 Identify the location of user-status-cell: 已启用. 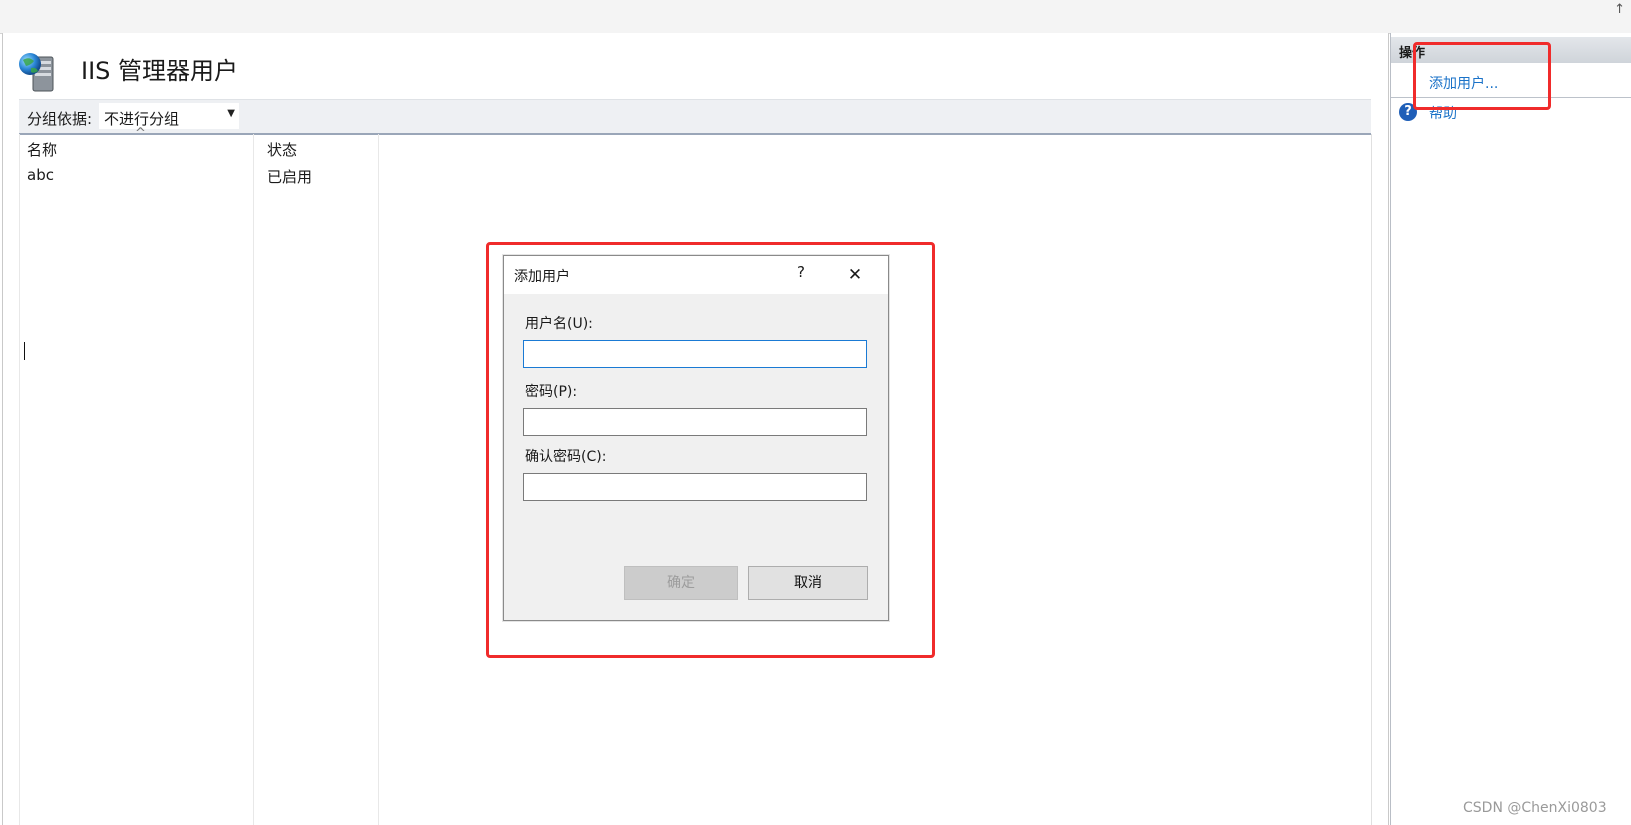
(290, 177).